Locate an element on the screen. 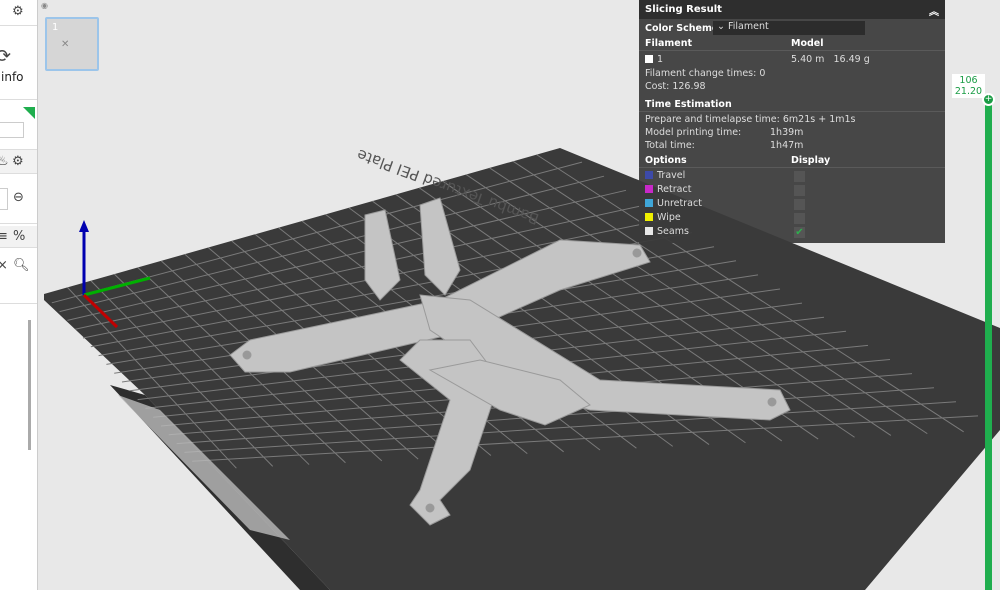 This screenshot has width=1000, height=590. panel-header: Slicing Result ︽ is located at coordinates (792, 9).